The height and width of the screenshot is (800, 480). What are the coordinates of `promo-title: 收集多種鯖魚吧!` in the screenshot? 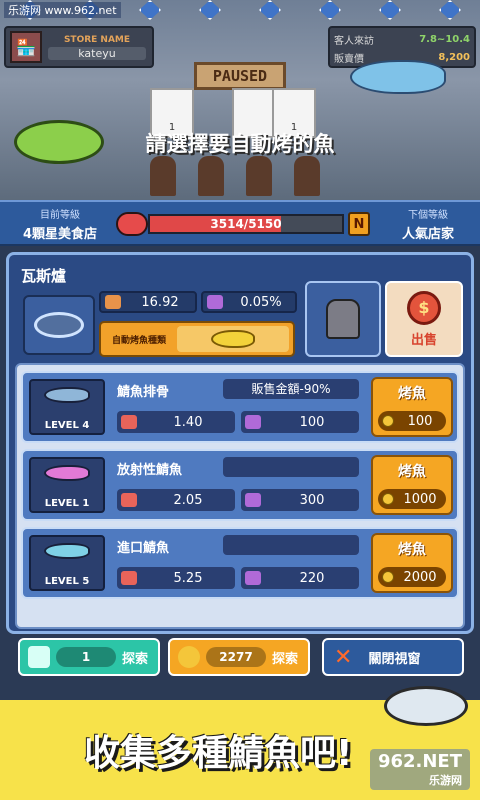 It's located at (218, 753).